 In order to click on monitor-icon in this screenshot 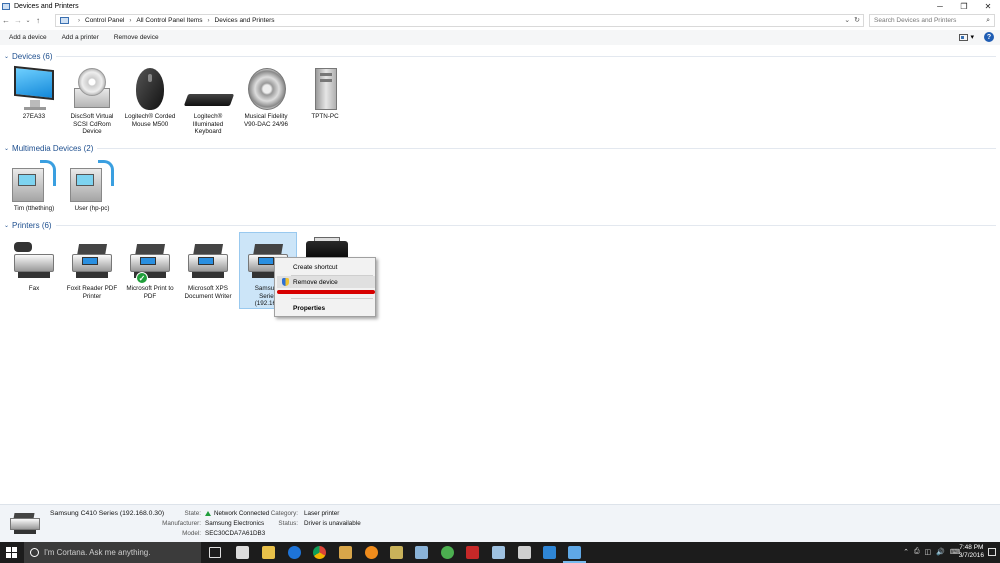, I will do `click(34, 88)`.